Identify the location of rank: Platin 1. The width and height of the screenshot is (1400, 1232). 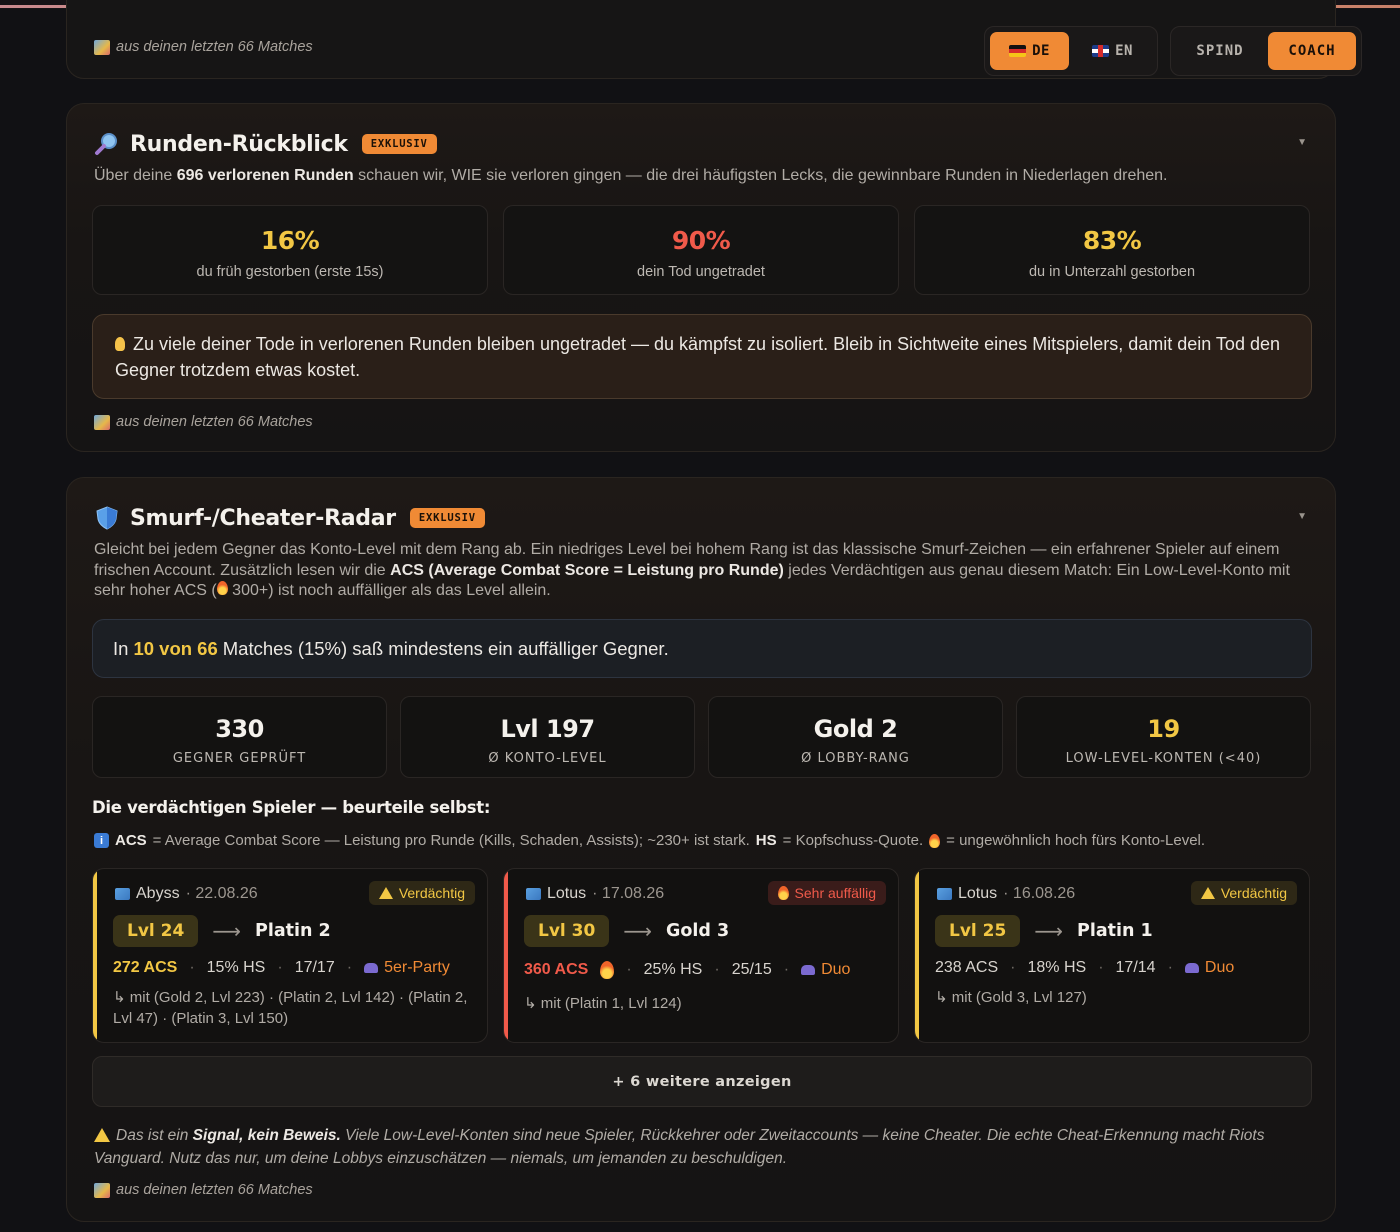
(1115, 931).